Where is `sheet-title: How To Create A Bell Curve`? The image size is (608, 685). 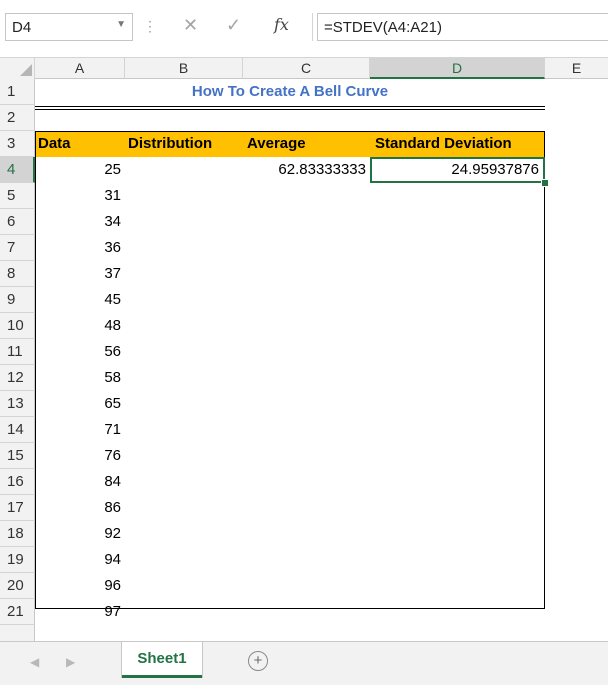
sheet-title: How To Create A Bell Curve is located at coordinates (290, 92).